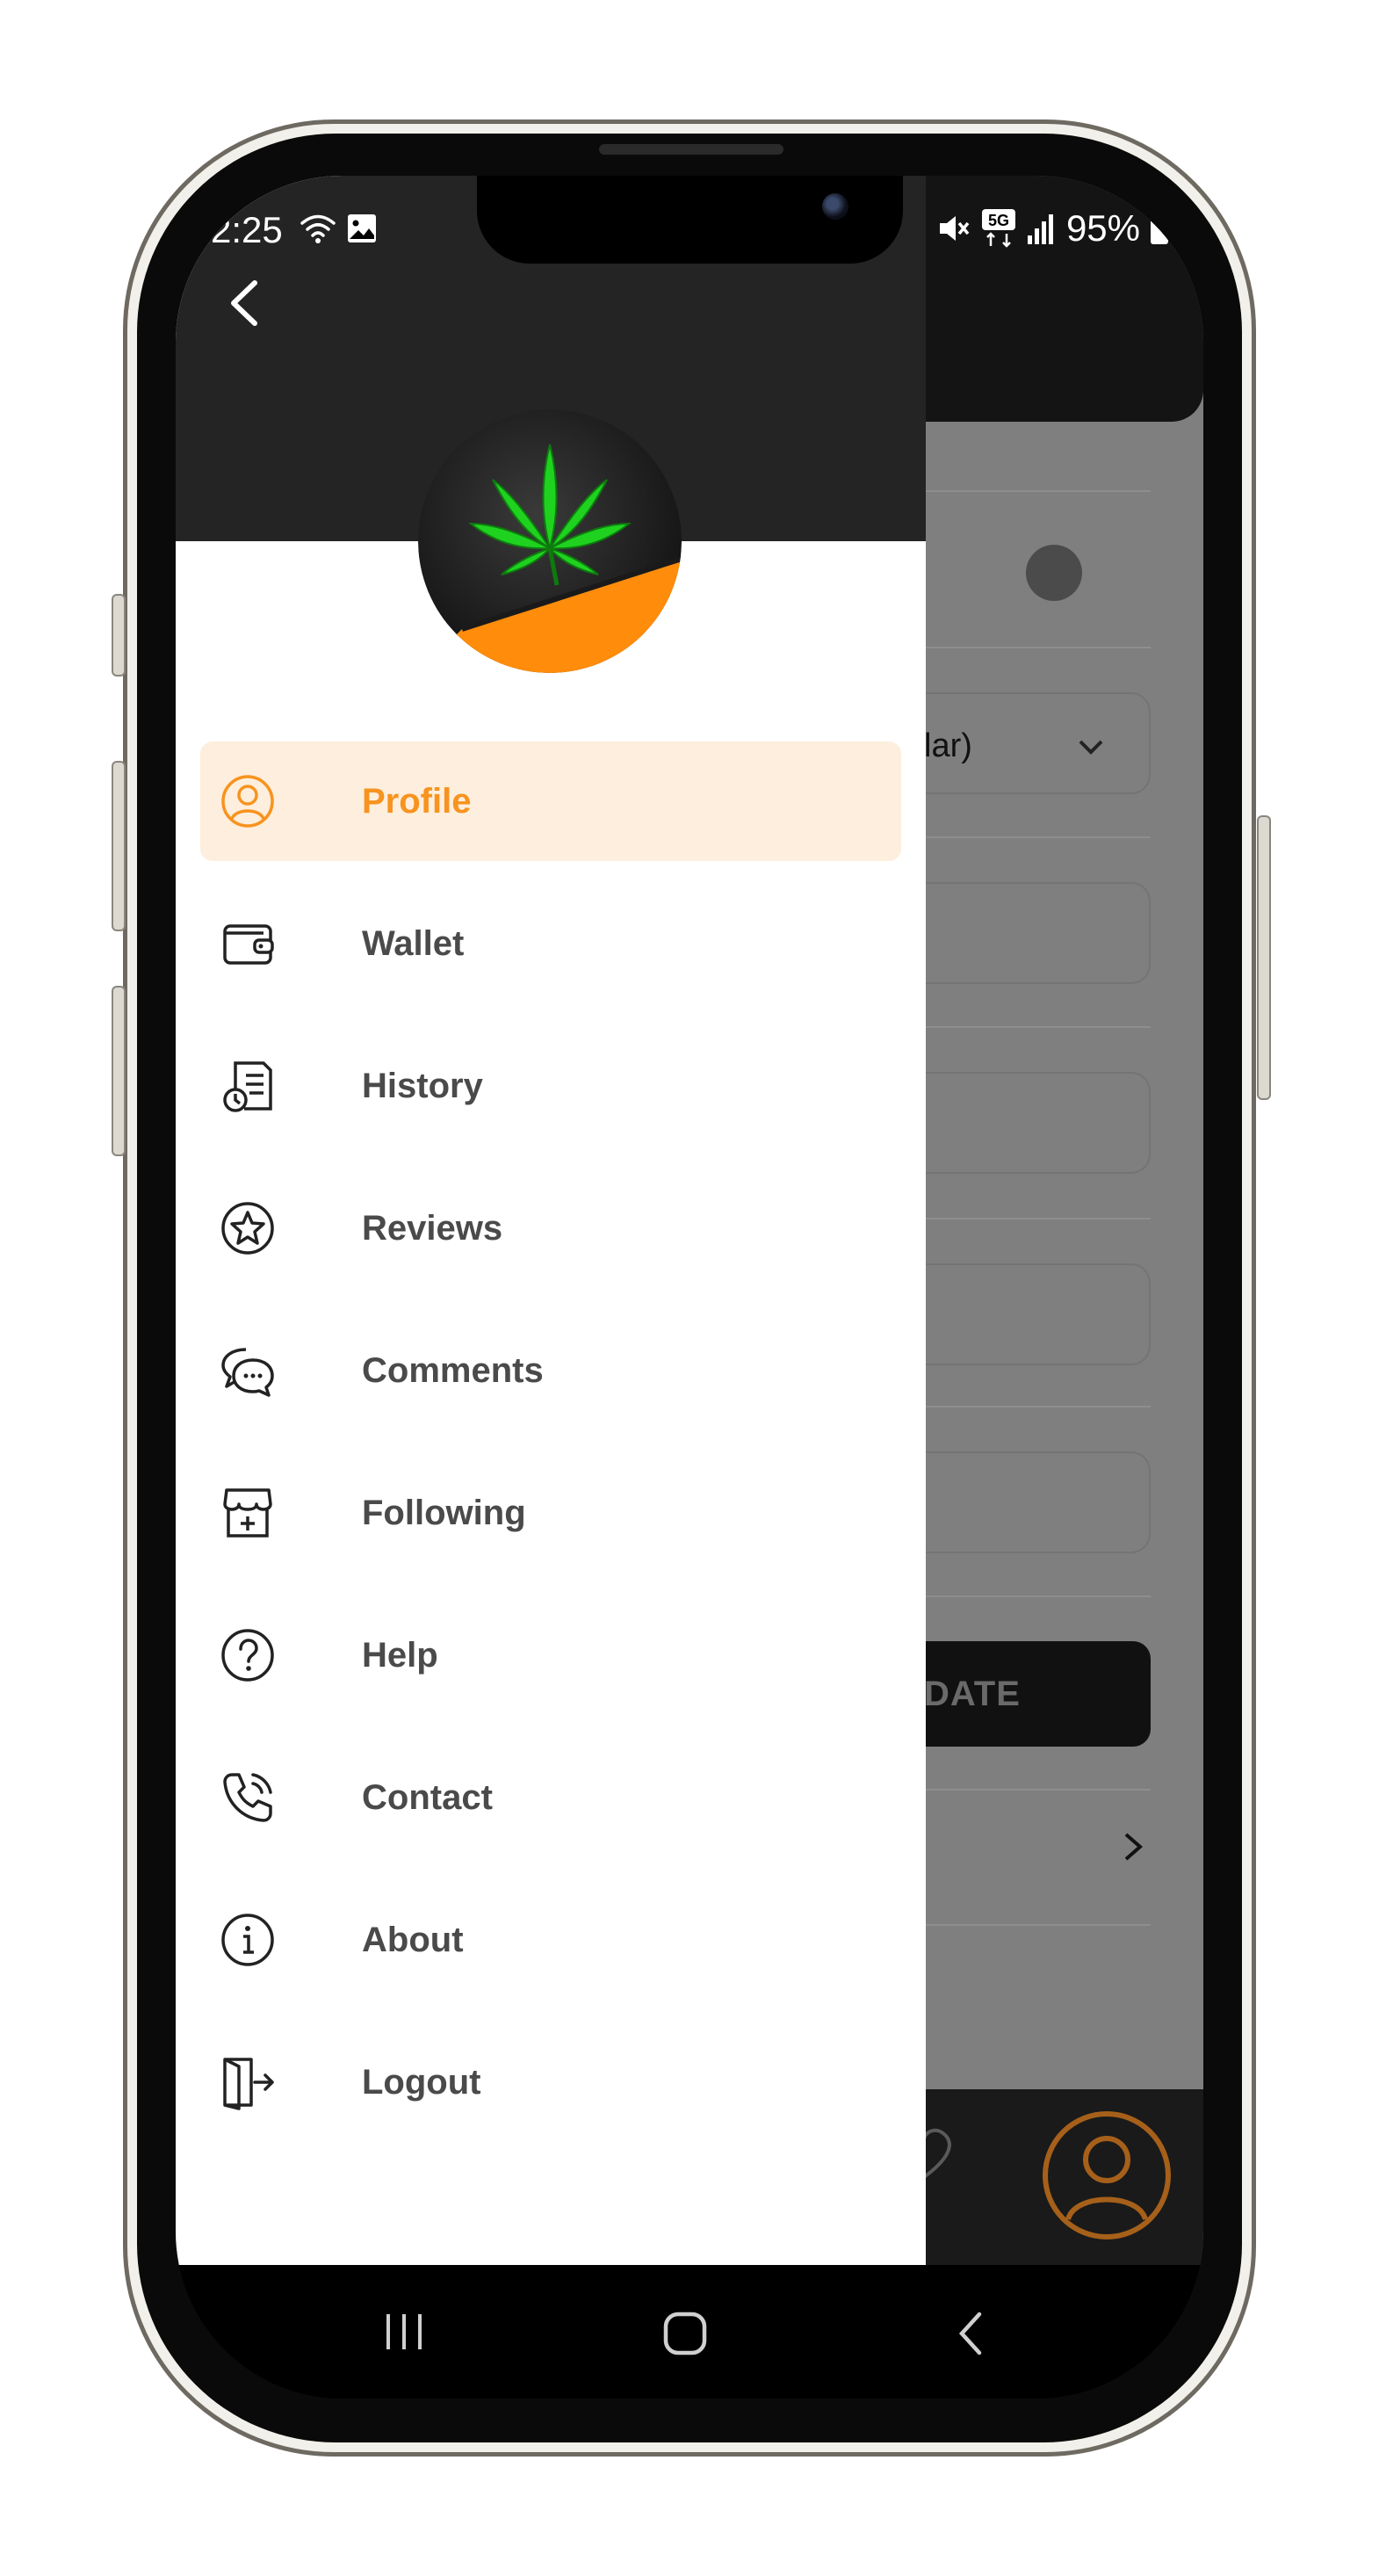 Image resolution: width=1379 pixels, height=2576 pixels. Describe the element at coordinates (248, 1655) in the screenshot. I see `question-circle-icon` at that location.